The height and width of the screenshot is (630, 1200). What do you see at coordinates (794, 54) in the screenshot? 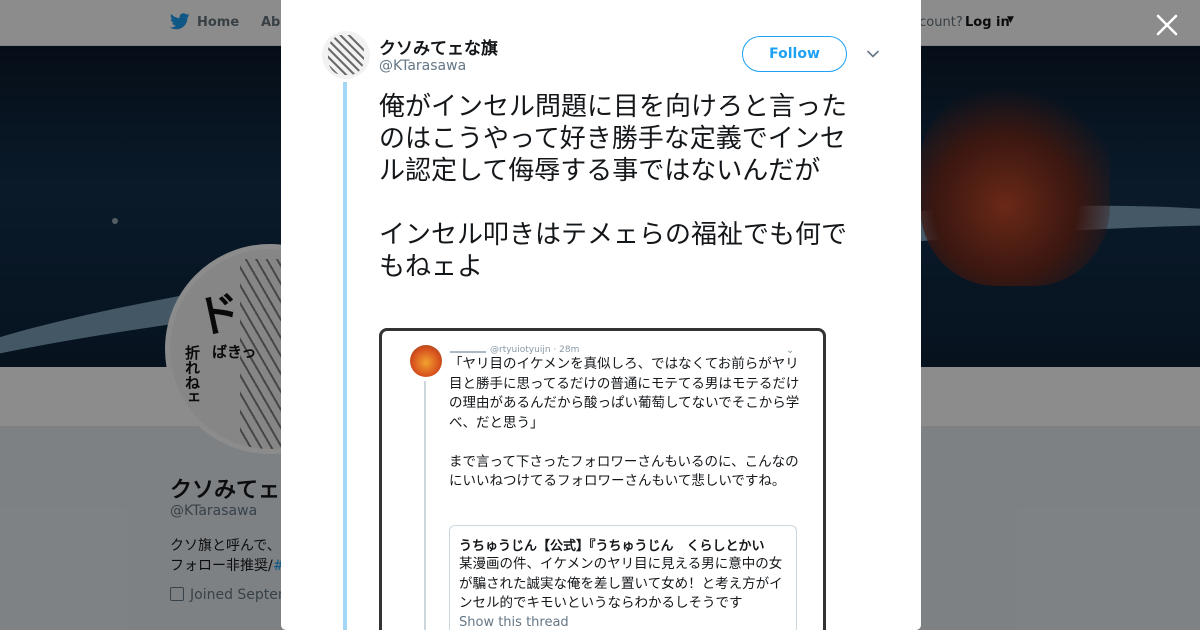
I see `follow-button: Follow` at bounding box center [794, 54].